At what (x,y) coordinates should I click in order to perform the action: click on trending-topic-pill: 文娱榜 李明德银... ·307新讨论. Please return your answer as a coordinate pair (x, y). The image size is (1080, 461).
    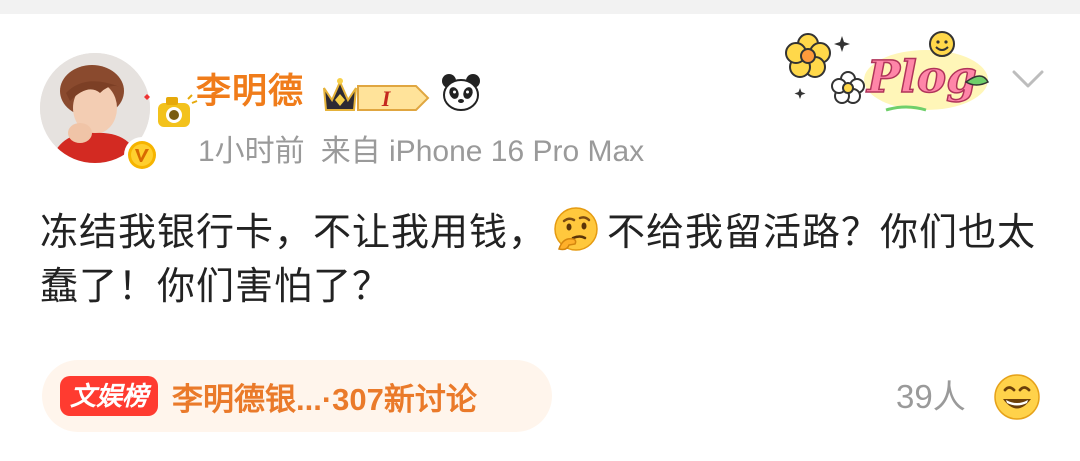
    Looking at the image, I should click on (297, 396).